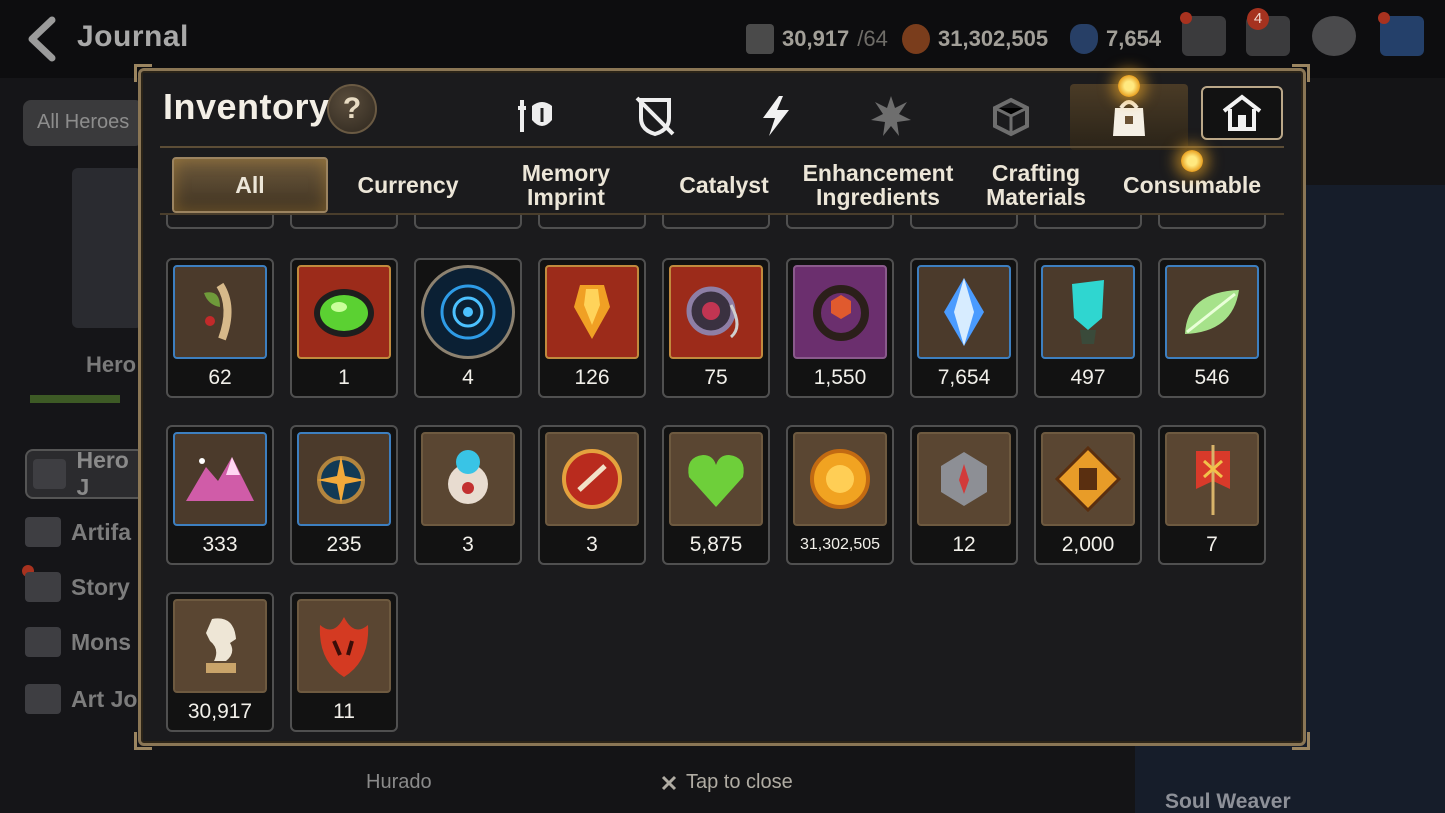 Image resolution: width=1445 pixels, height=813 pixels. Describe the element at coordinates (83, 123) in the screenshot. I see `all-heroes-filter: All Heroes` at that location.